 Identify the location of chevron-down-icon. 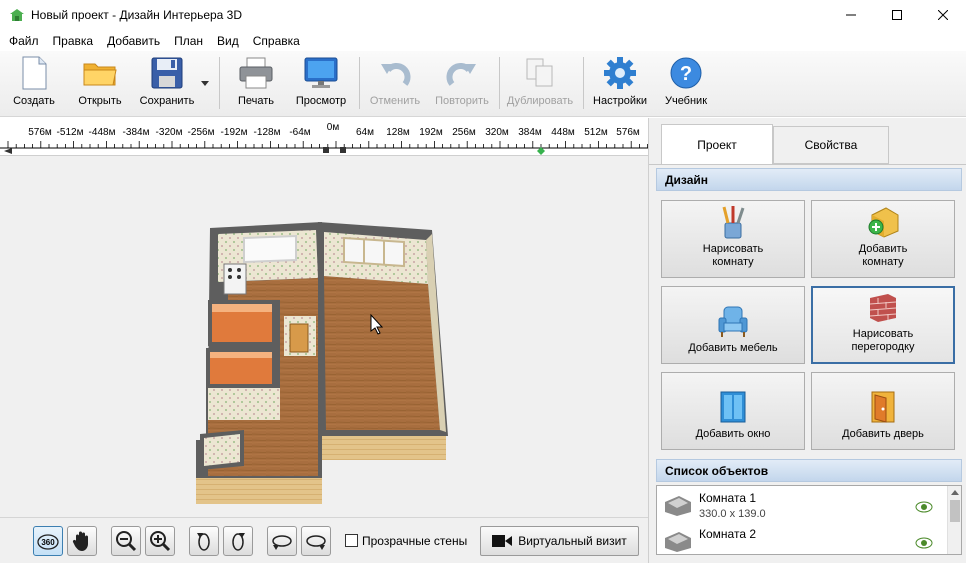
(205, 83).